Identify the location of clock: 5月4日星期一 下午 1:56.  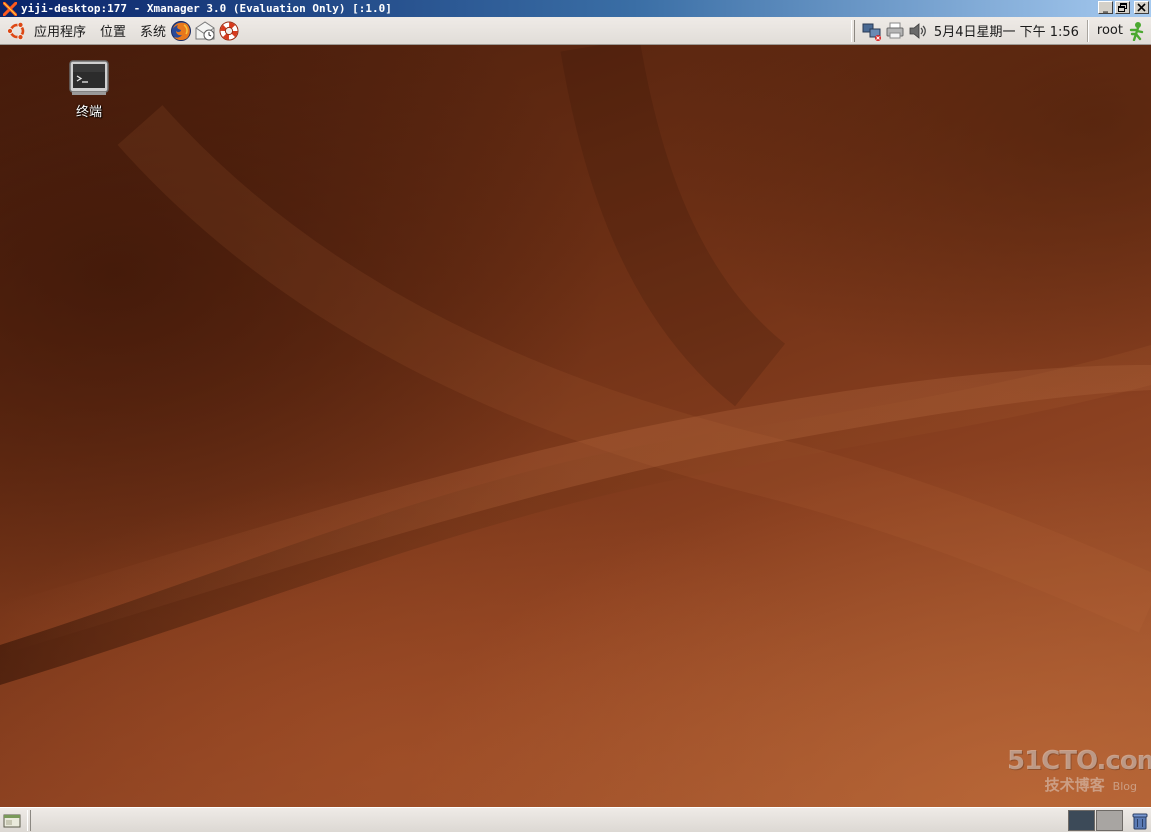
(1006, 30).